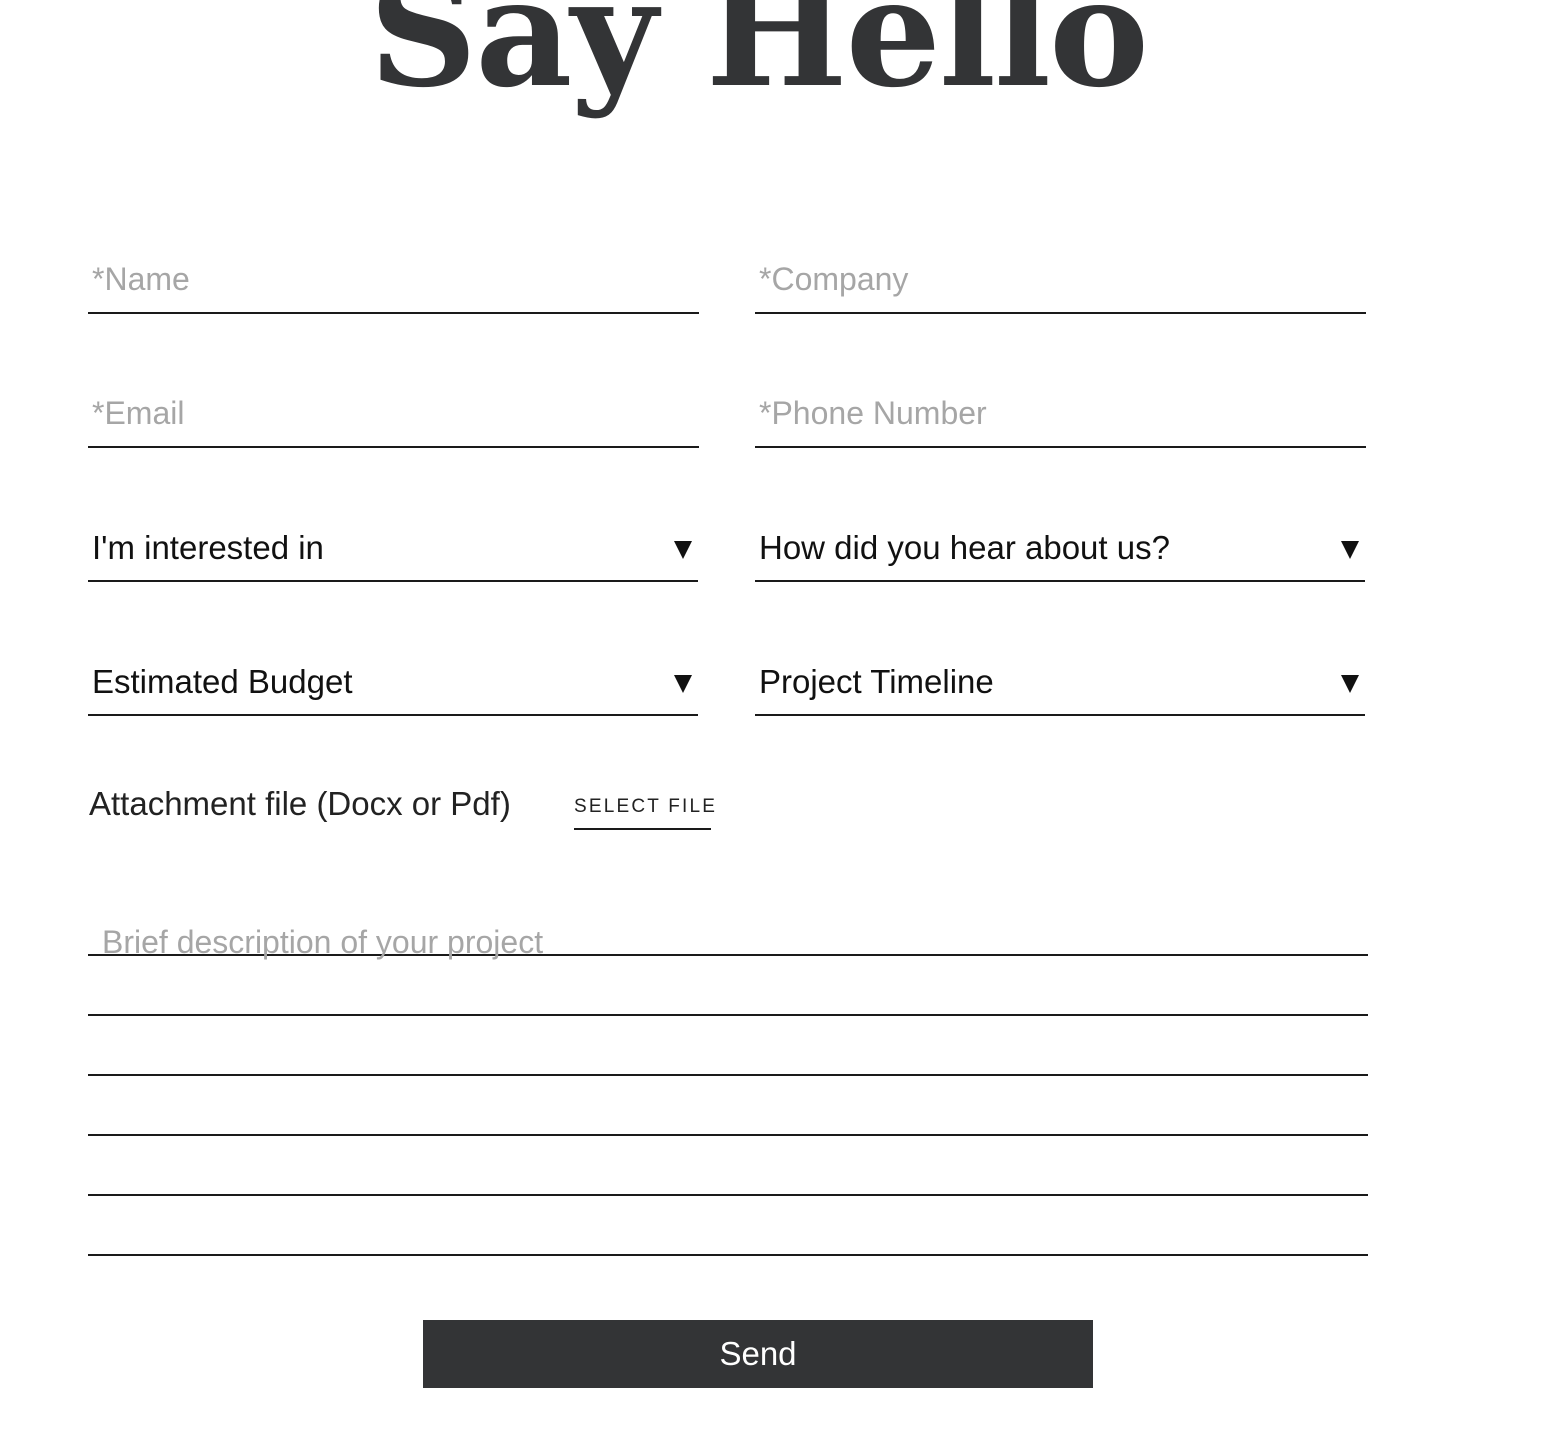 Image resolution: width=1548 pixels, height=1456 pixels. I want to click on company-input, so click(1059, 279).